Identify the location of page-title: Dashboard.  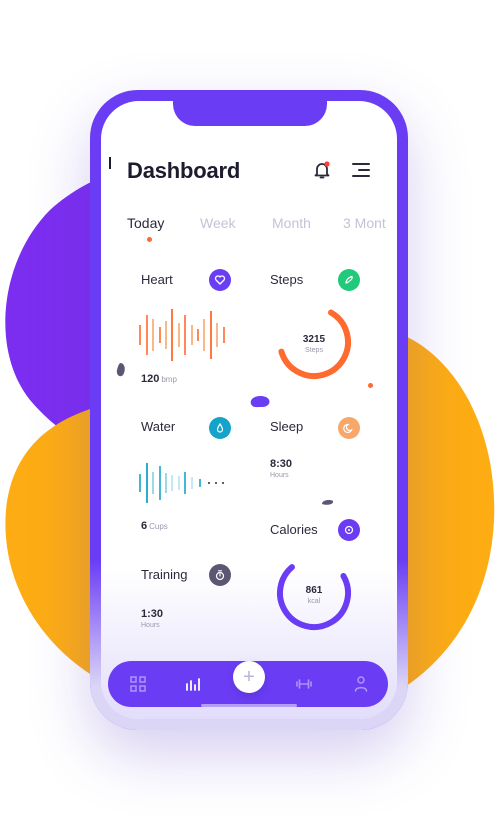
(184, 170).